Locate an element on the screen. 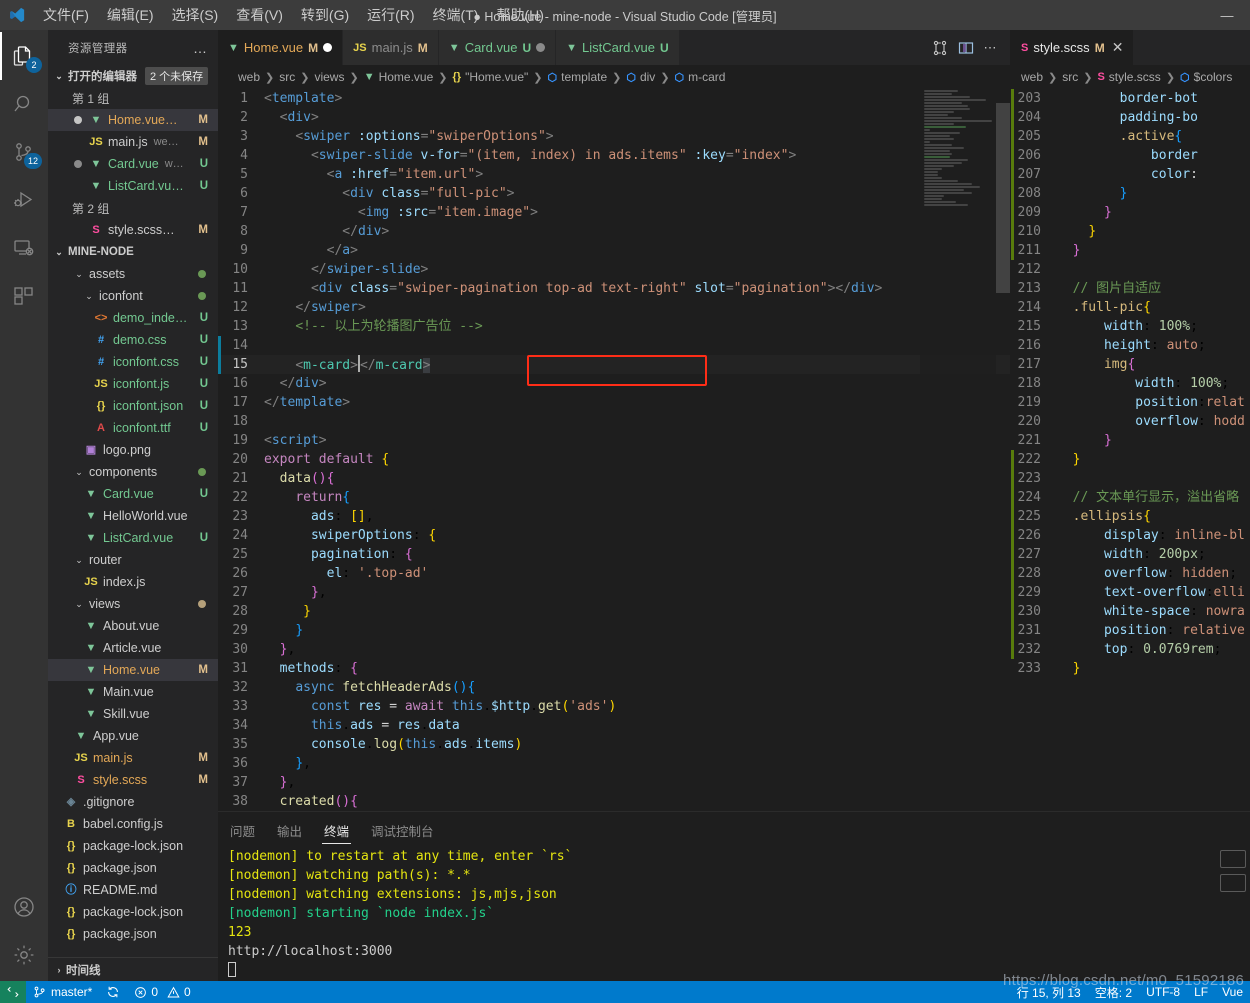 The image size is (1250, 1003). status-branch: master* is located at coordinates (62, 992).